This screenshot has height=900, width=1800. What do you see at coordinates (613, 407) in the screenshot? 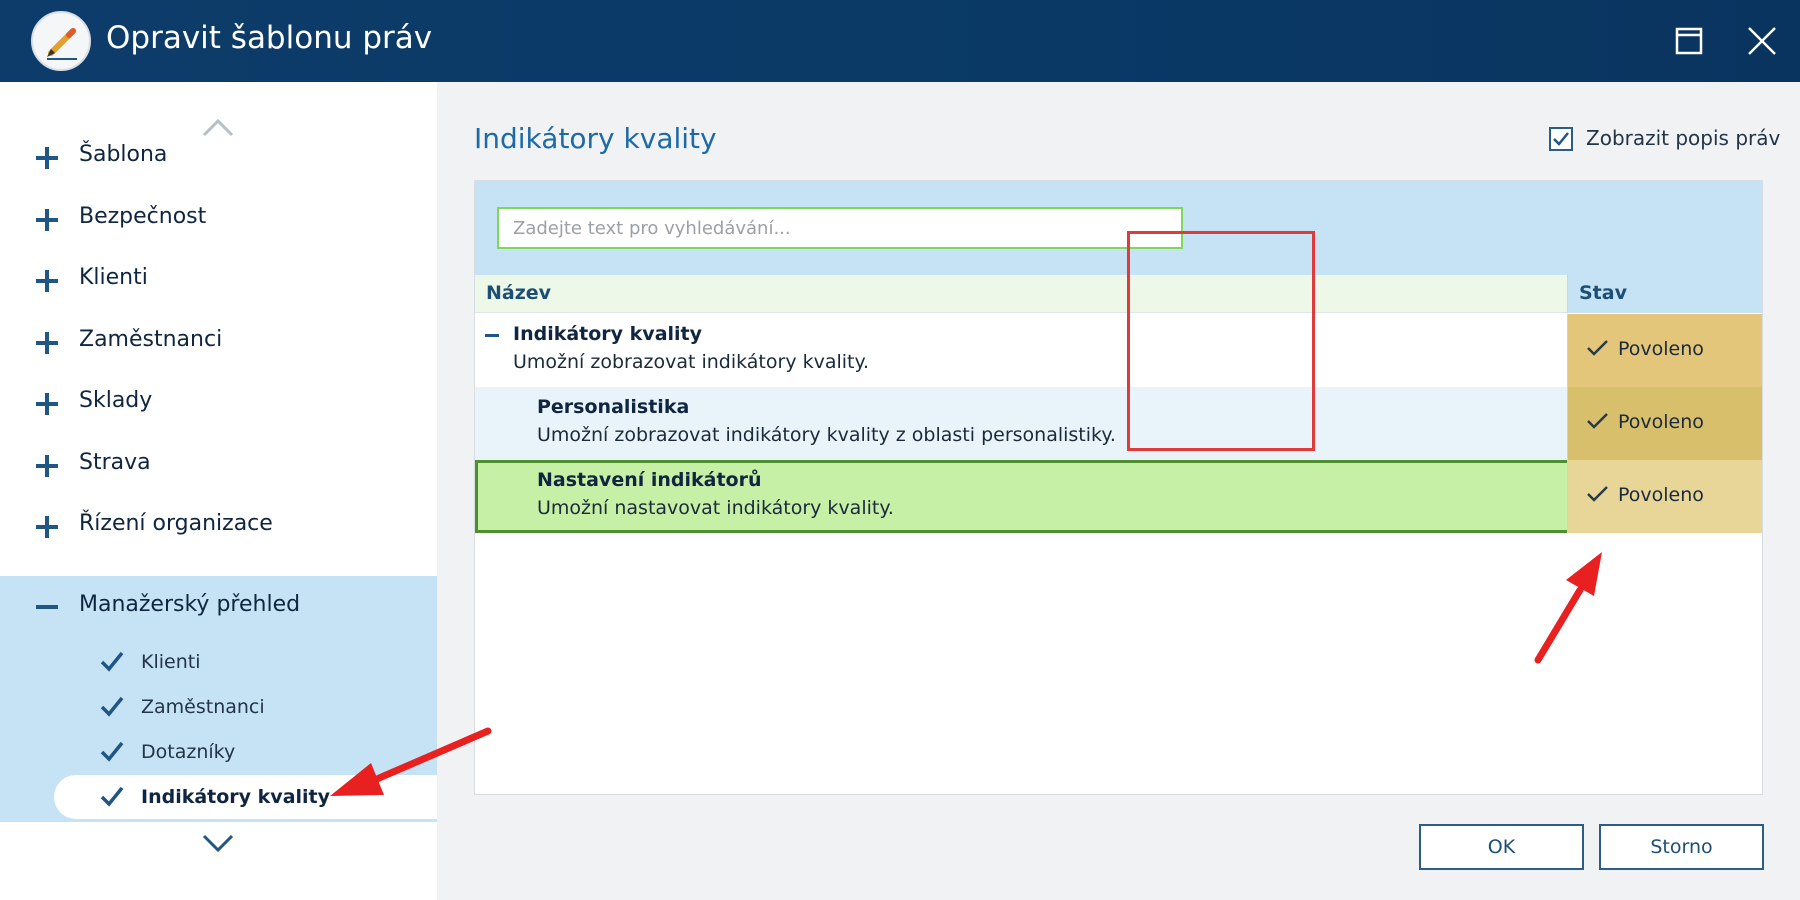
I see `row-title: Personalistika` at bounding box center [613, 407].